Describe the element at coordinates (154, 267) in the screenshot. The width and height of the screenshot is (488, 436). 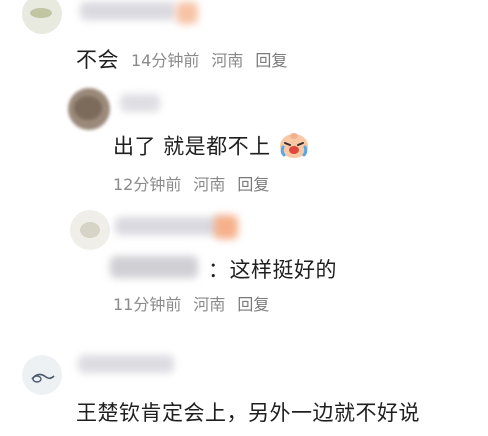
I see `blurred-mention` at that location.